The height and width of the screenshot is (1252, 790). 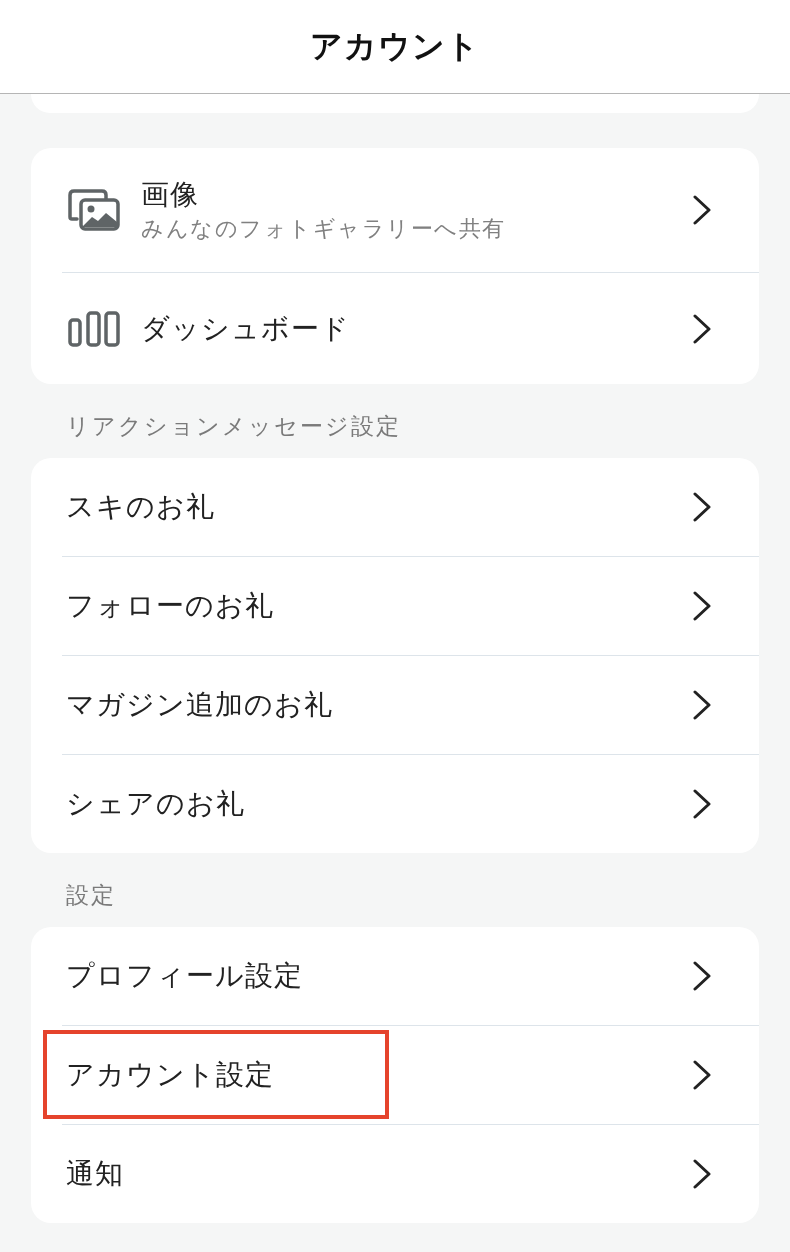 What do you see at coordinates (410, 507) in the screenshot?
I see `menu-item: スキのお礼` at bounding box center [410, 507].